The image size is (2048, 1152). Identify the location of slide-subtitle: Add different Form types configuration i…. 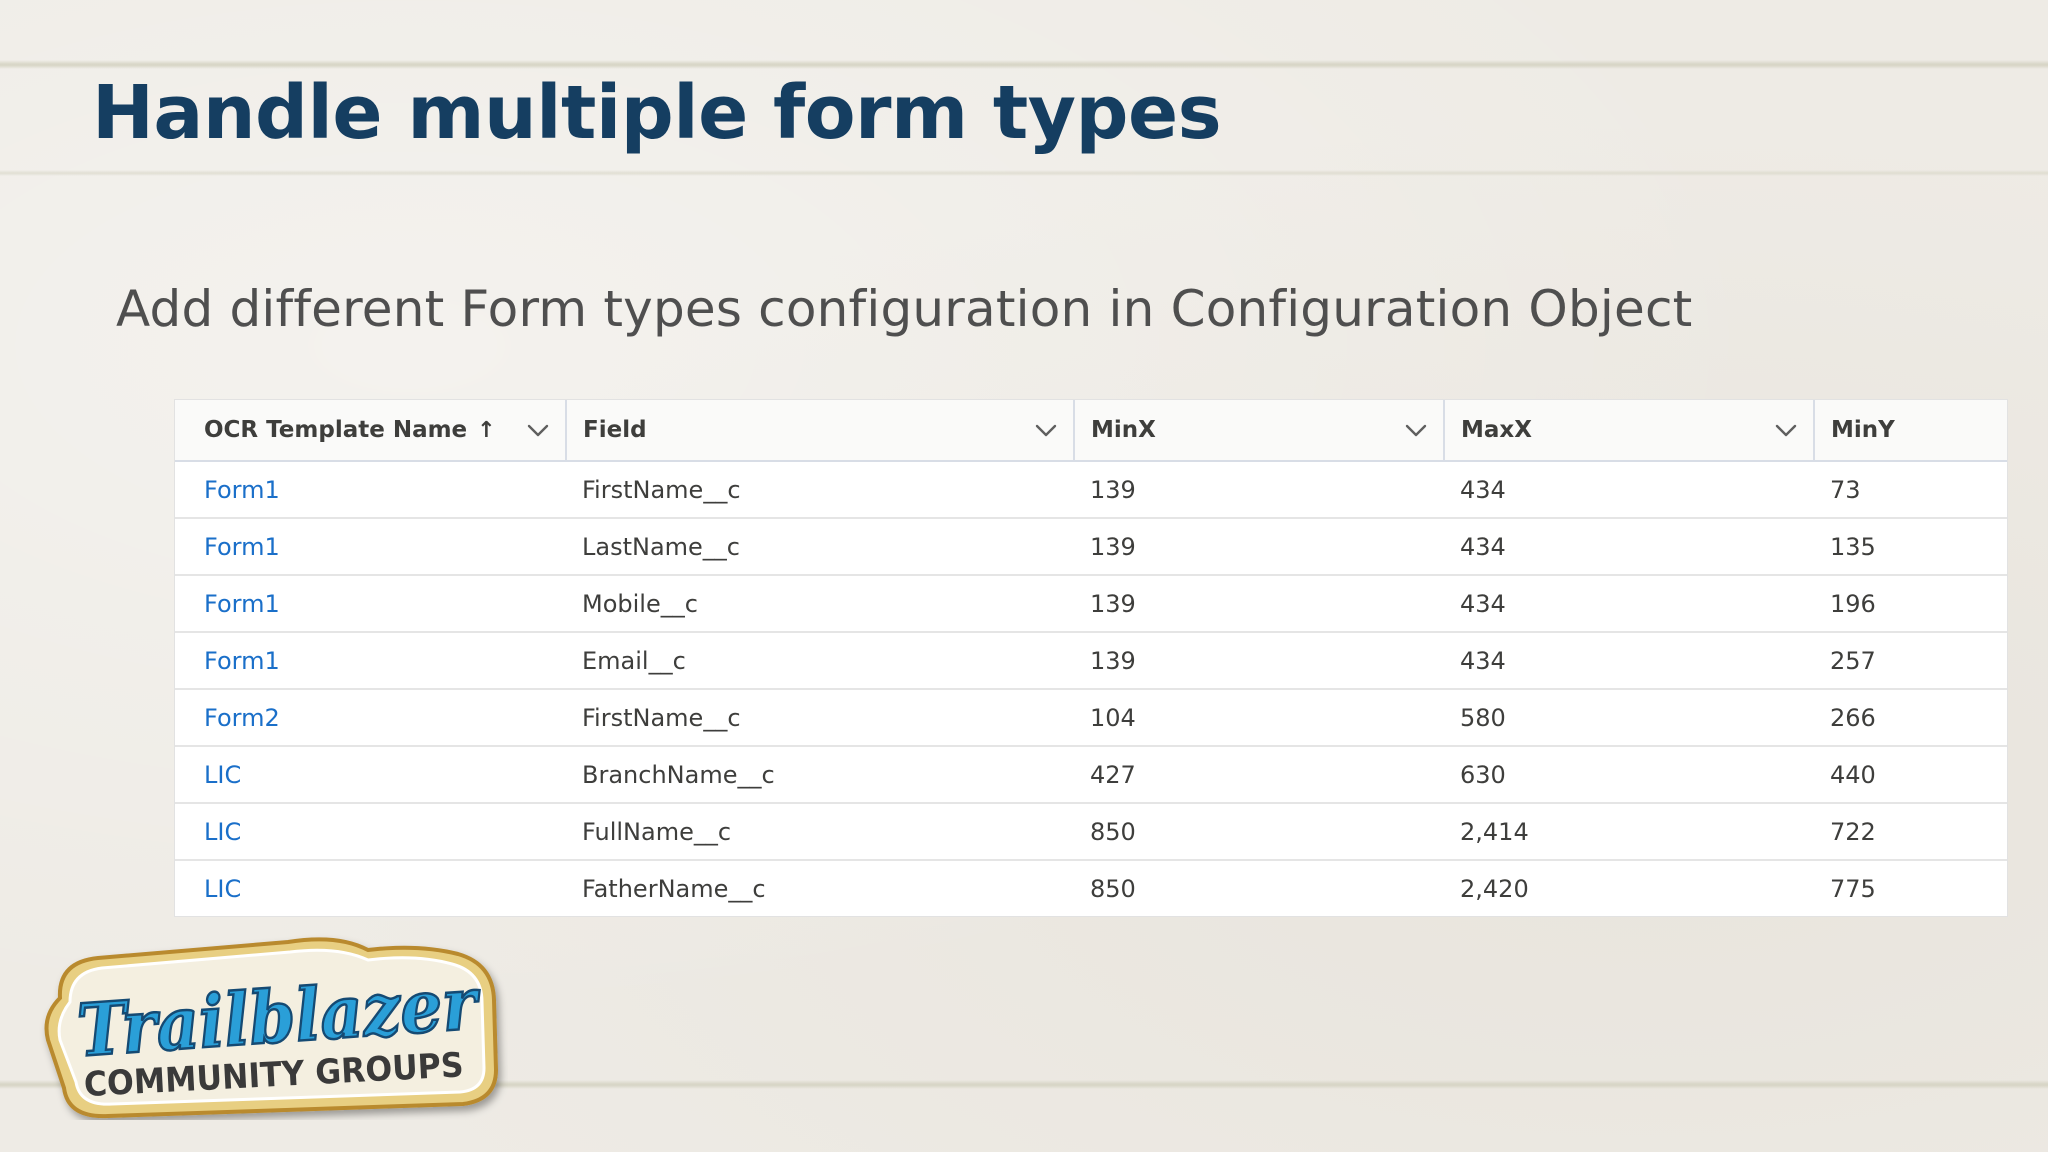
(904, 309).